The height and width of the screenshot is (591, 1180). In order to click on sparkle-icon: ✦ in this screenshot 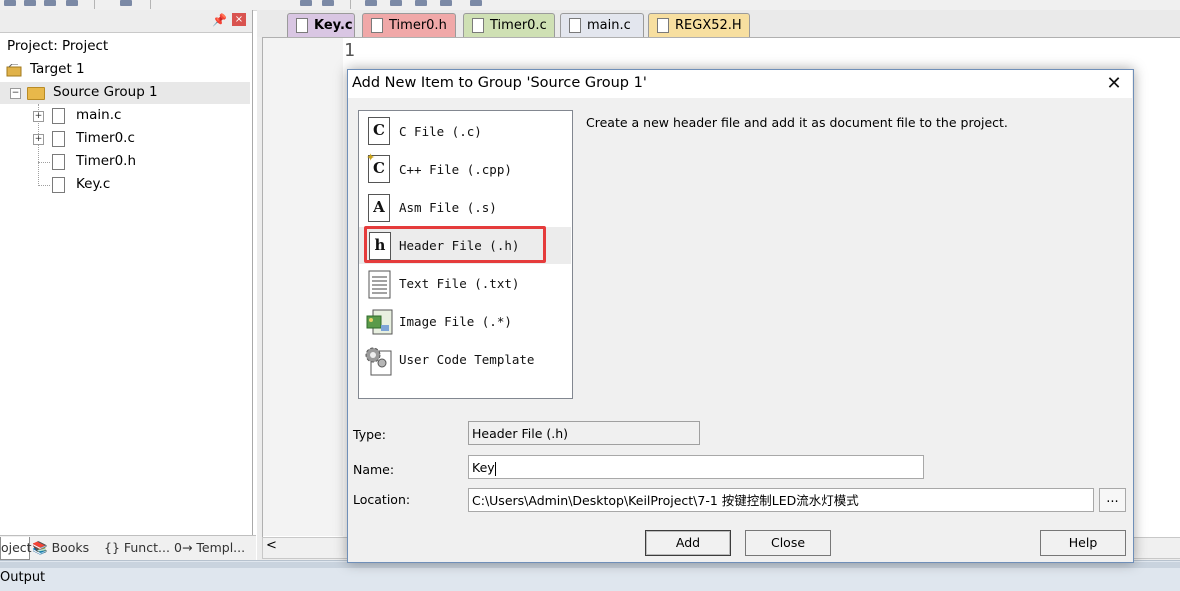, I will do `click(371, 157)`.